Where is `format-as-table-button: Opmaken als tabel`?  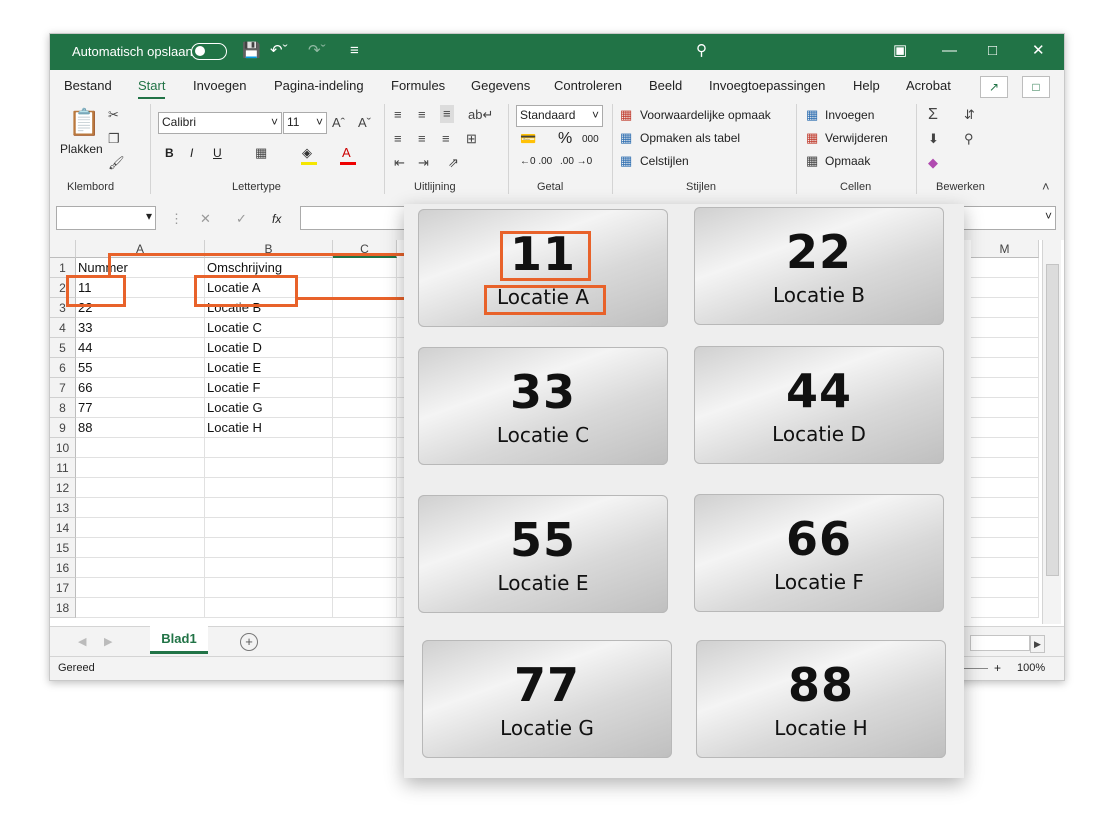
format-as-table-button: Opmaken als tabel is located at coordinates (690, 138).